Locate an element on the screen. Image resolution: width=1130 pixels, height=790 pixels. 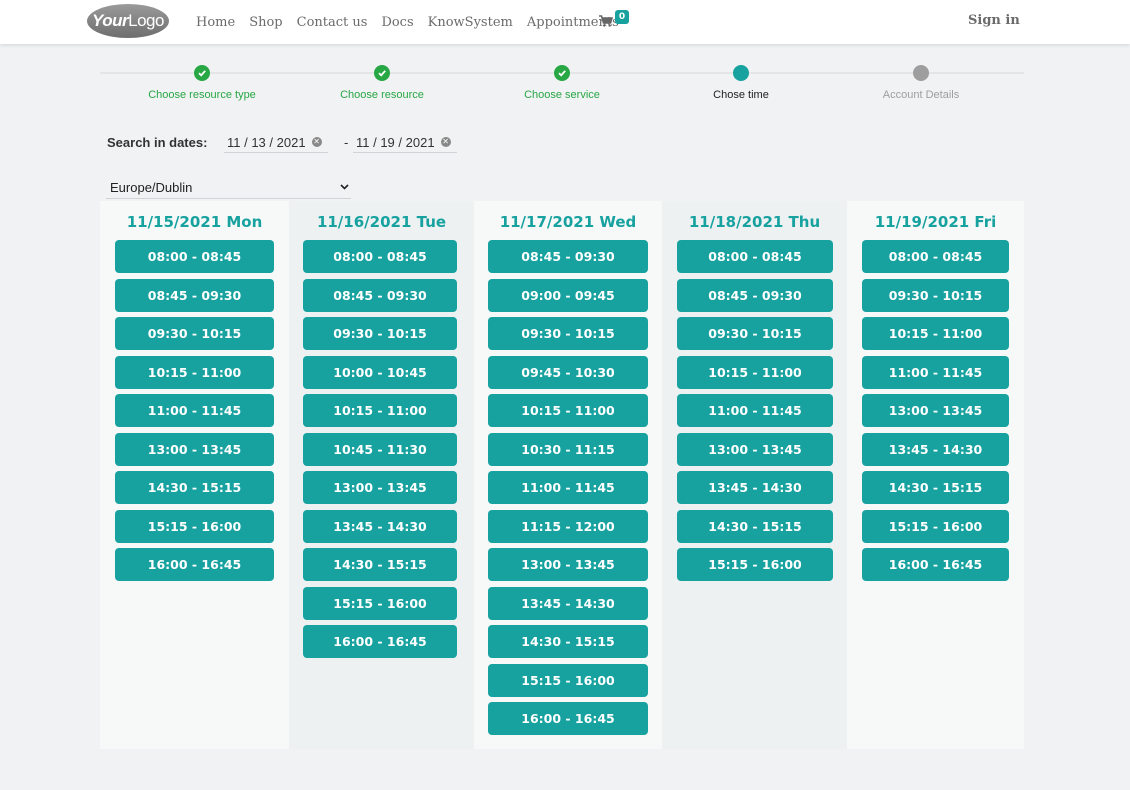
chevron-down-icon is located at coordinates (344, 187).